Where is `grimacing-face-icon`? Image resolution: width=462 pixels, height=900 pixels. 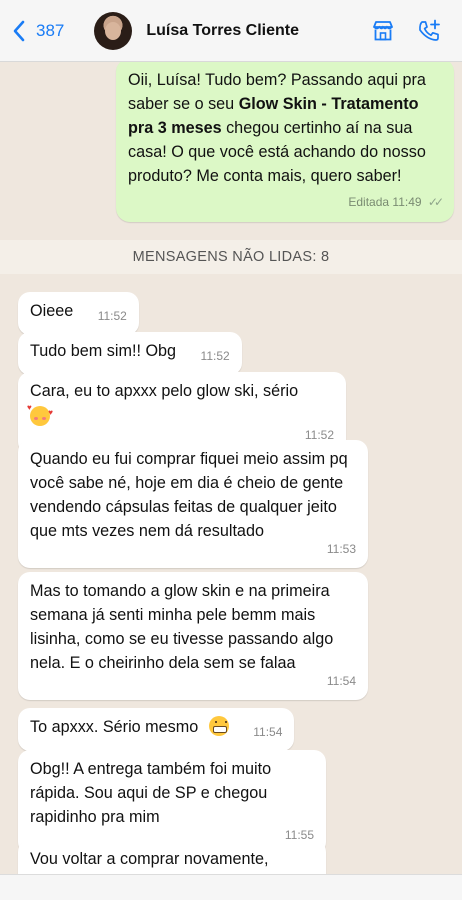
grimacing-face-icon is located at coordinates (218, 726).